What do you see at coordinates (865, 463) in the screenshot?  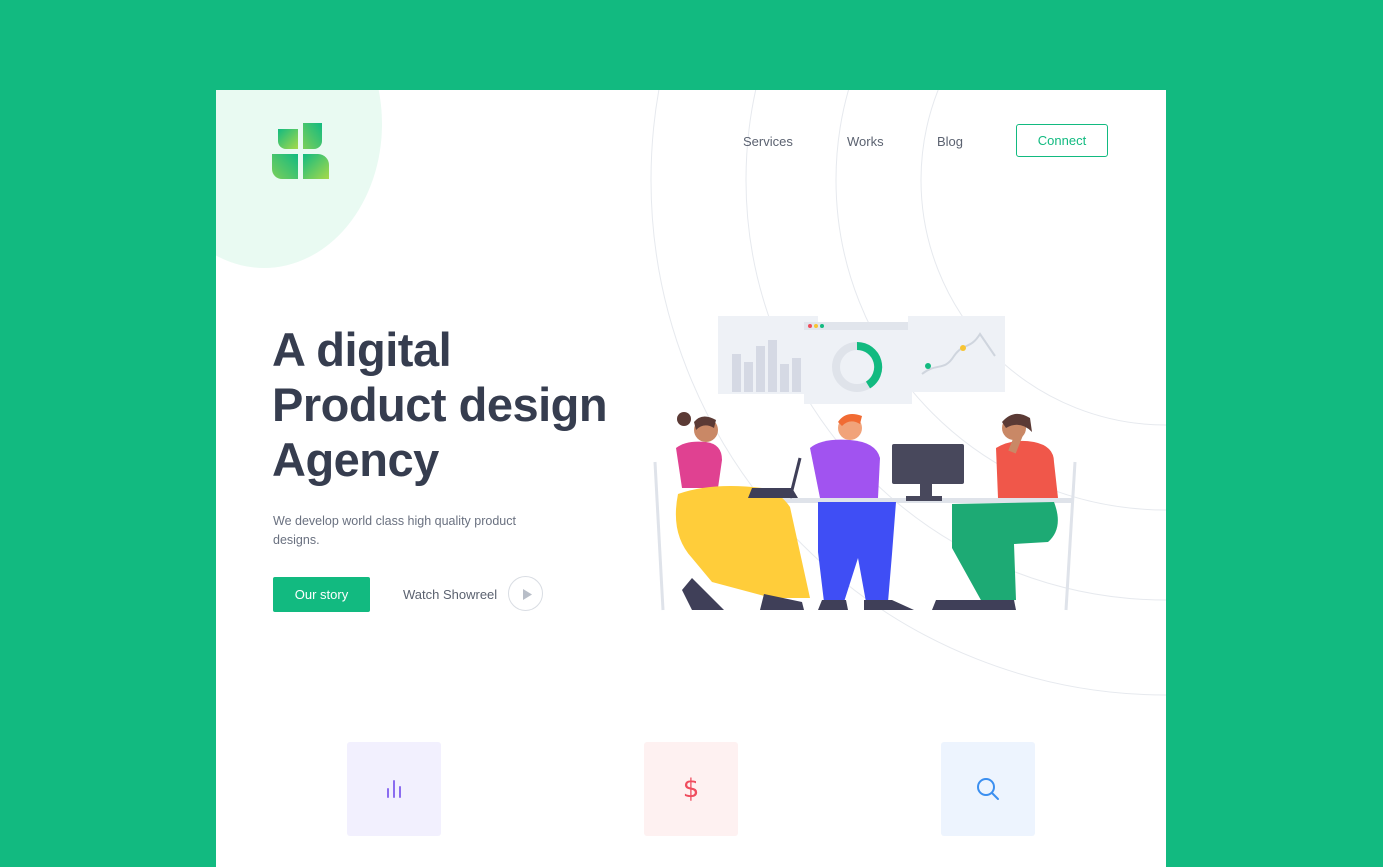 I see `team-at-desk-illustration` at bounding box center [865, 463].